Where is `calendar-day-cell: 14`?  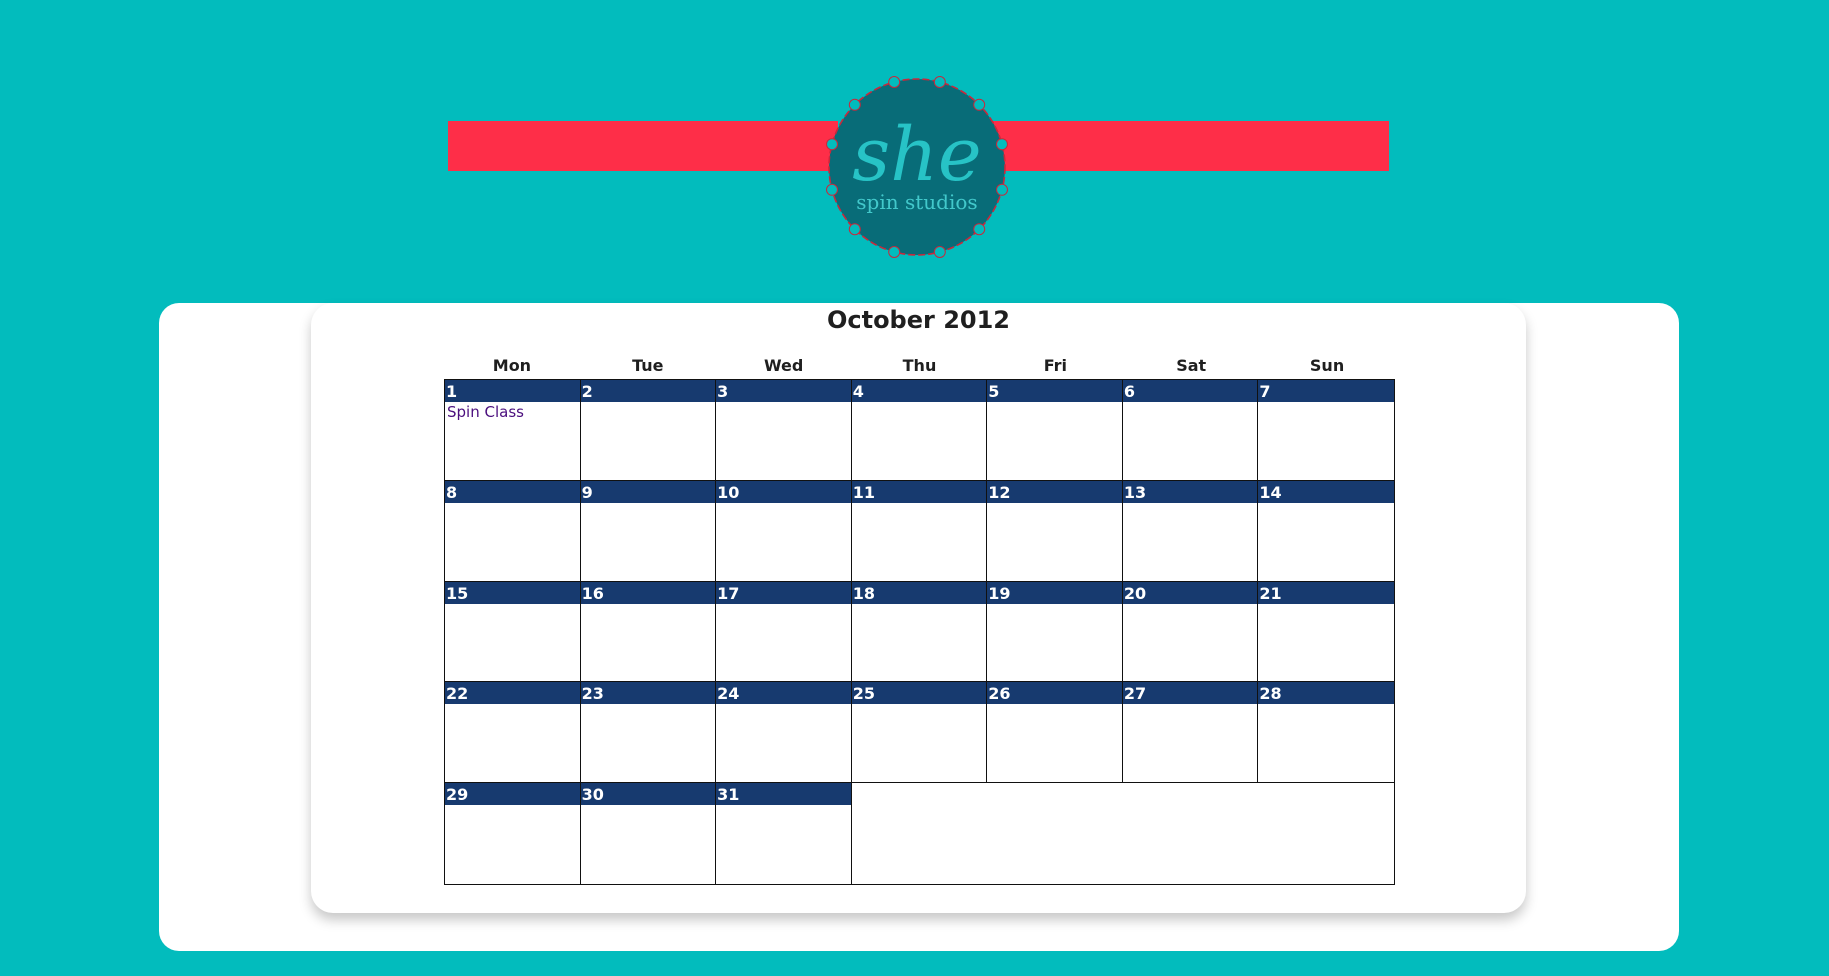 calendar-day-cell: 14 is located at coordinates (1326, 531).